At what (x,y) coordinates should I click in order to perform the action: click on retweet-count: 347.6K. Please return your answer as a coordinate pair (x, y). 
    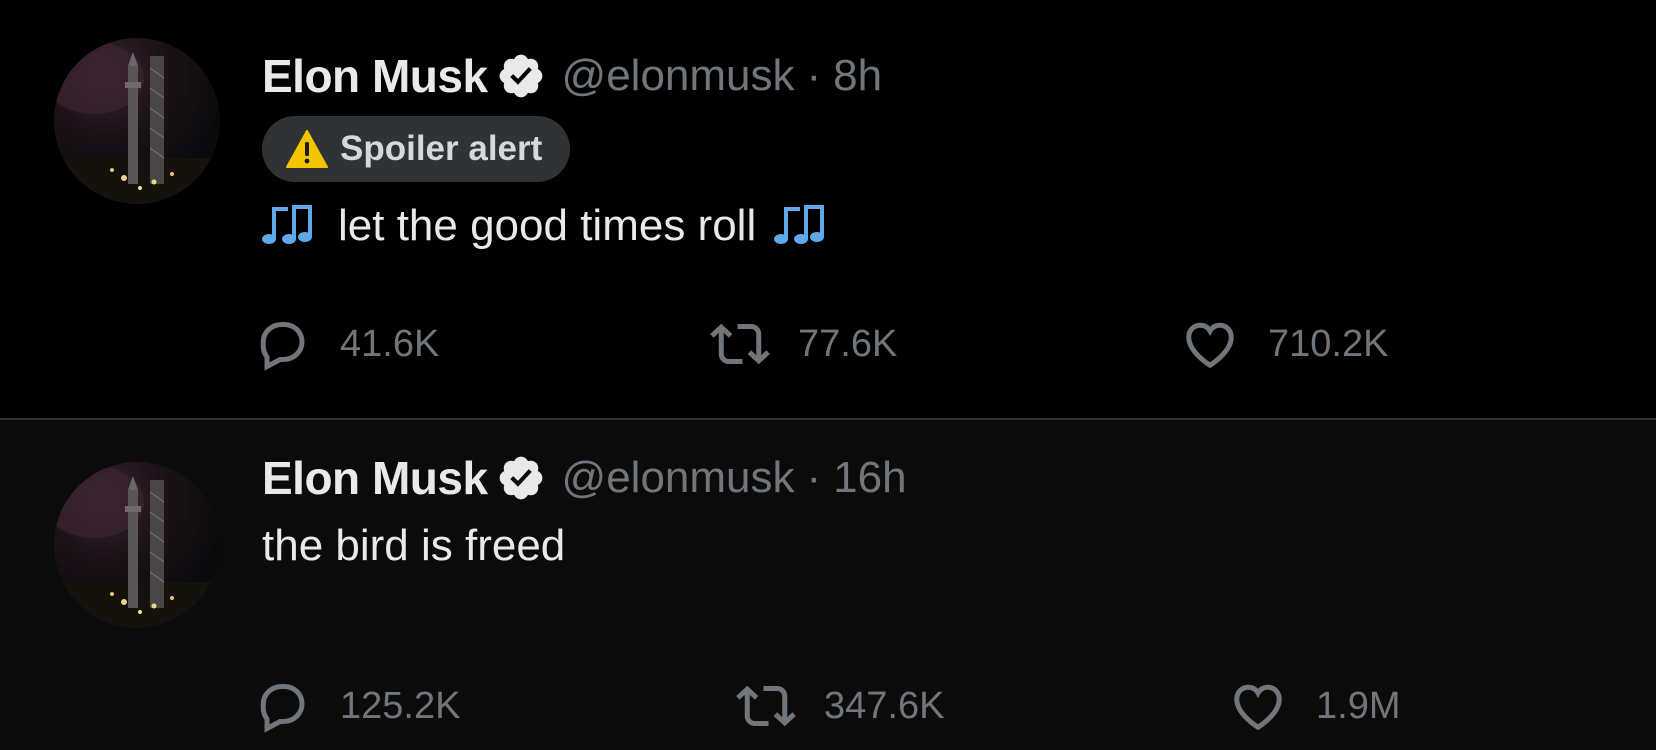
    Looking at the image, I should click on (884, 705).